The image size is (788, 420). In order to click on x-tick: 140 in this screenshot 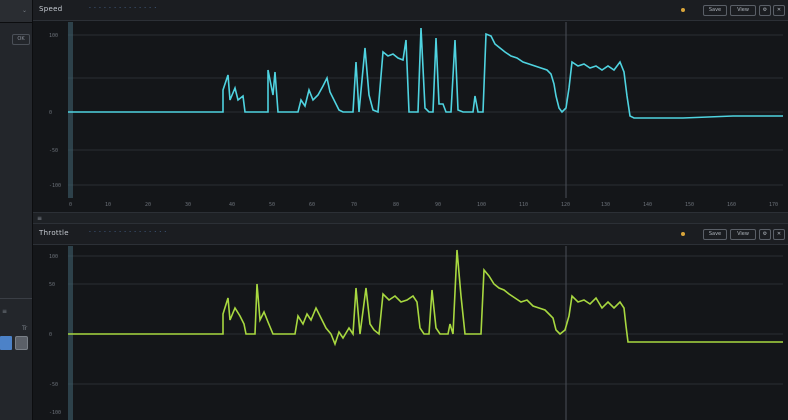, I will do `click(647, 205)`.